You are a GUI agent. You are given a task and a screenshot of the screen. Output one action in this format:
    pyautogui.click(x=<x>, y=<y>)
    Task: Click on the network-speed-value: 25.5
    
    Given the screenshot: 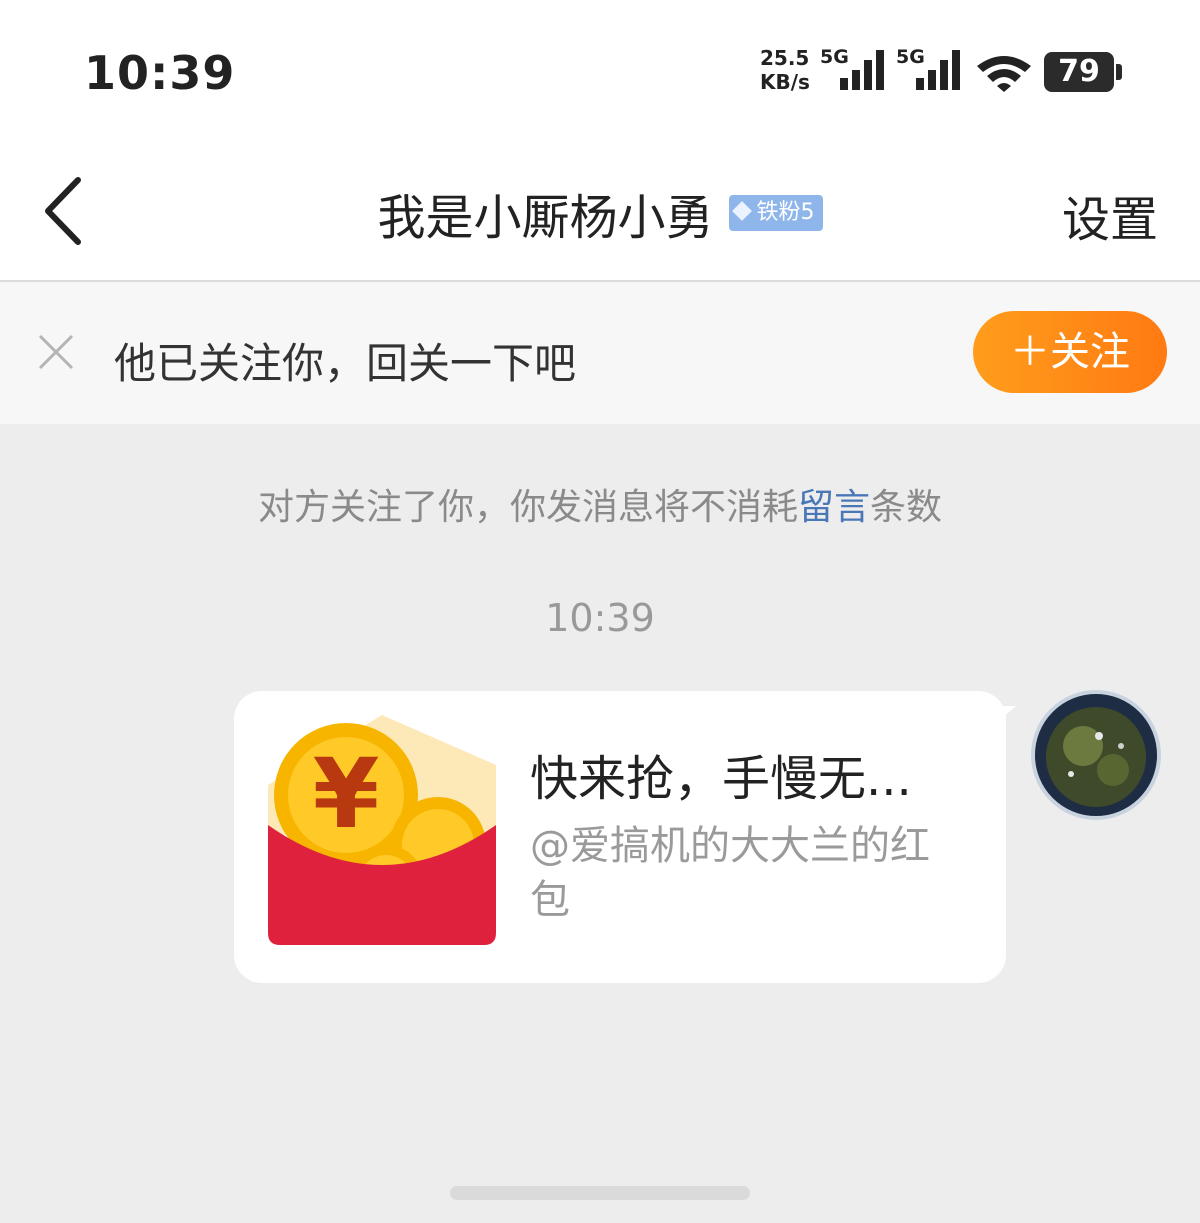 What is the action you would take?
    pyautogui.click(x=785, y=58)
    